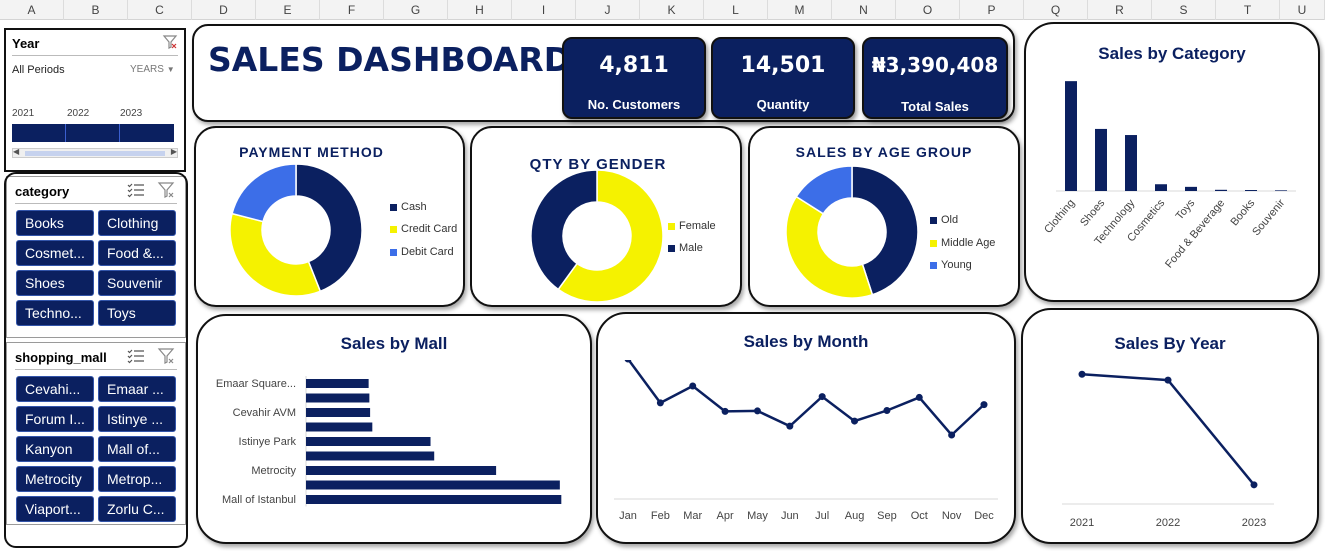 Image resolution: width=1325 pixels, height=551 pixels. Describe the element at coordinates (1168, 523) in the screenshot. I see `x-tick-label: 2022` at that location.